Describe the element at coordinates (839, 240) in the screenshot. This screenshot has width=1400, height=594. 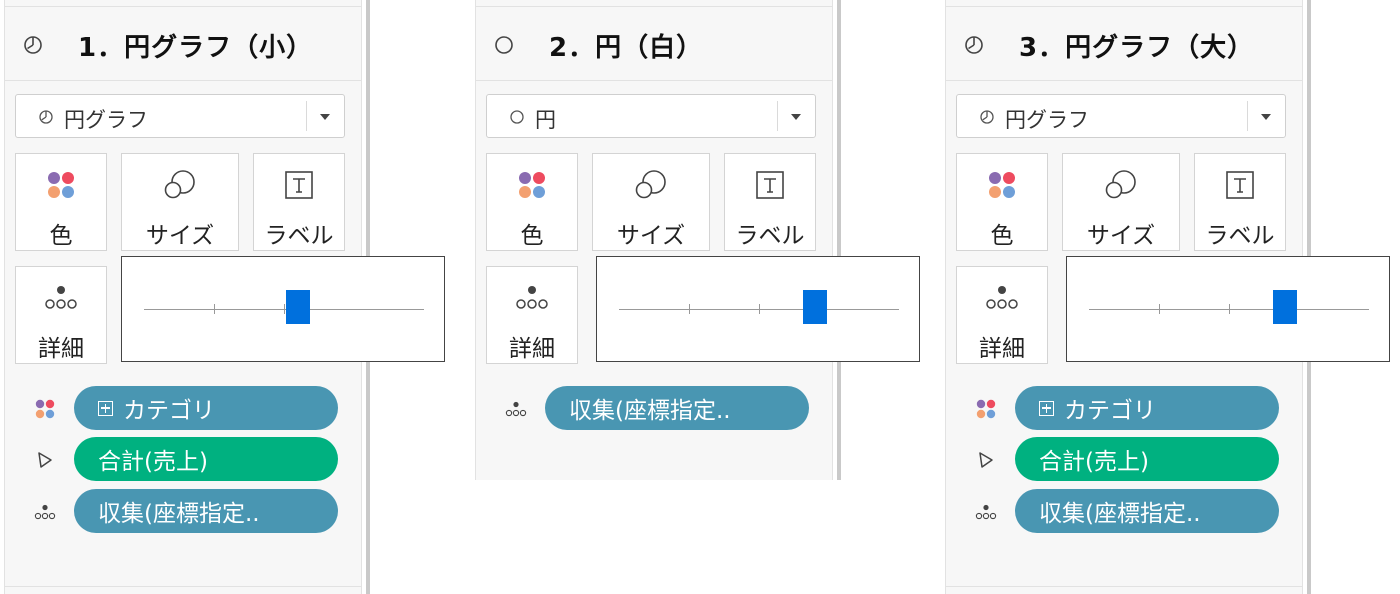
I see `panel-divider` at that location.